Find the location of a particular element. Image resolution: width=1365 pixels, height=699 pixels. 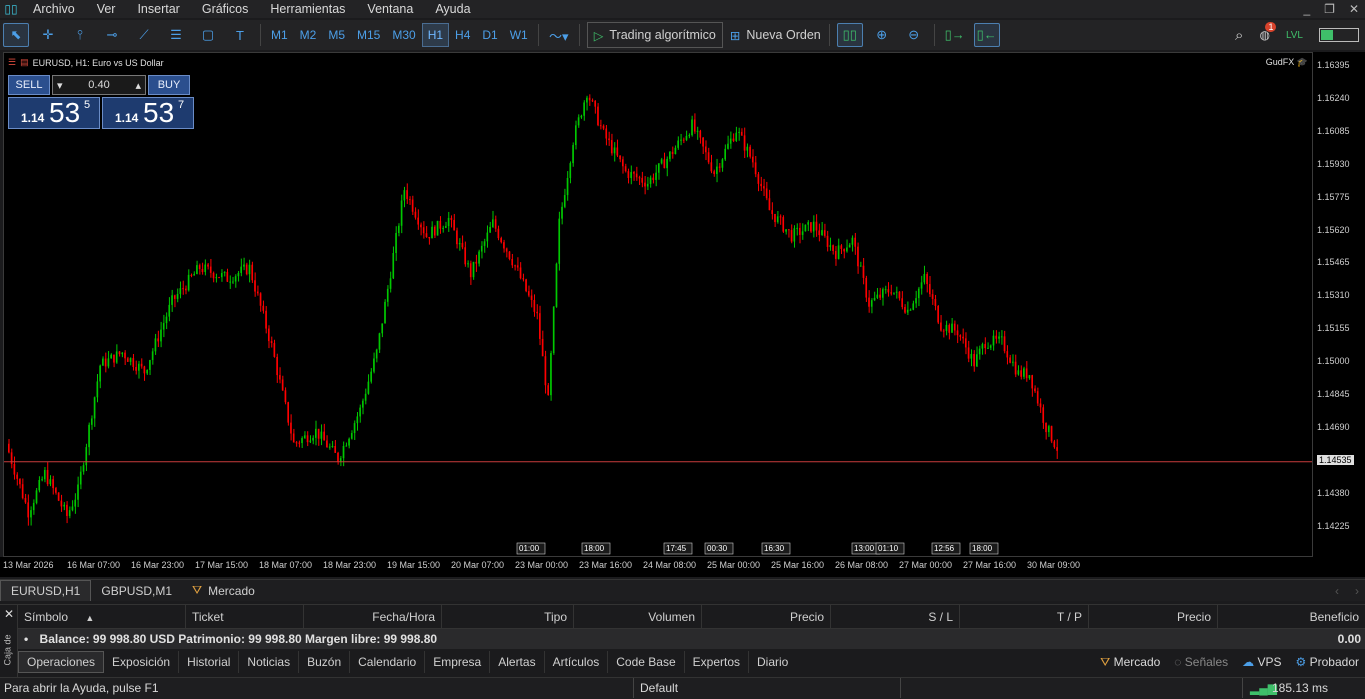

menu-ventana: Ventana is located at coordinates (390, 9).